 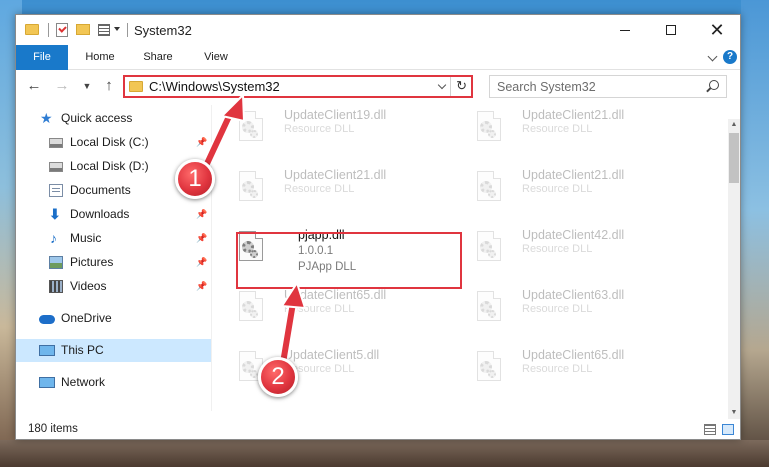 I want to click on sidebar-item-downloads: ⬇ Downloads 📌, so click(x=113, y=214).